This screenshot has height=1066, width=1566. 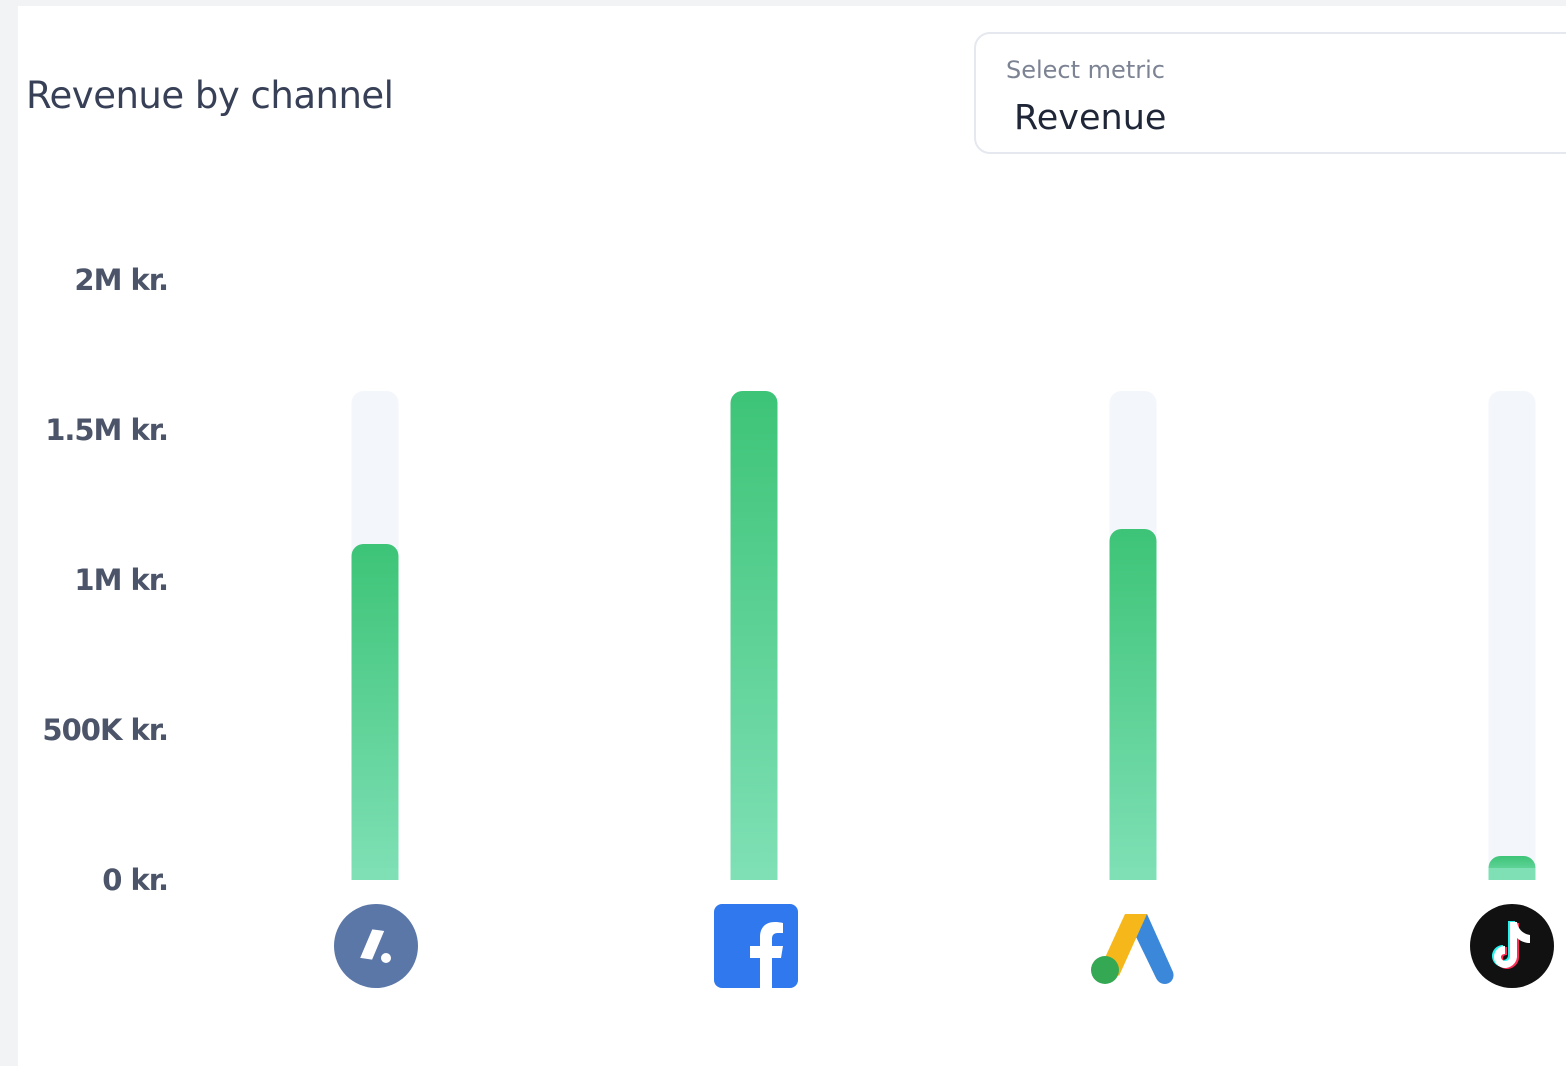 I want to click on facebook-icon, so click(x=756, y=946).